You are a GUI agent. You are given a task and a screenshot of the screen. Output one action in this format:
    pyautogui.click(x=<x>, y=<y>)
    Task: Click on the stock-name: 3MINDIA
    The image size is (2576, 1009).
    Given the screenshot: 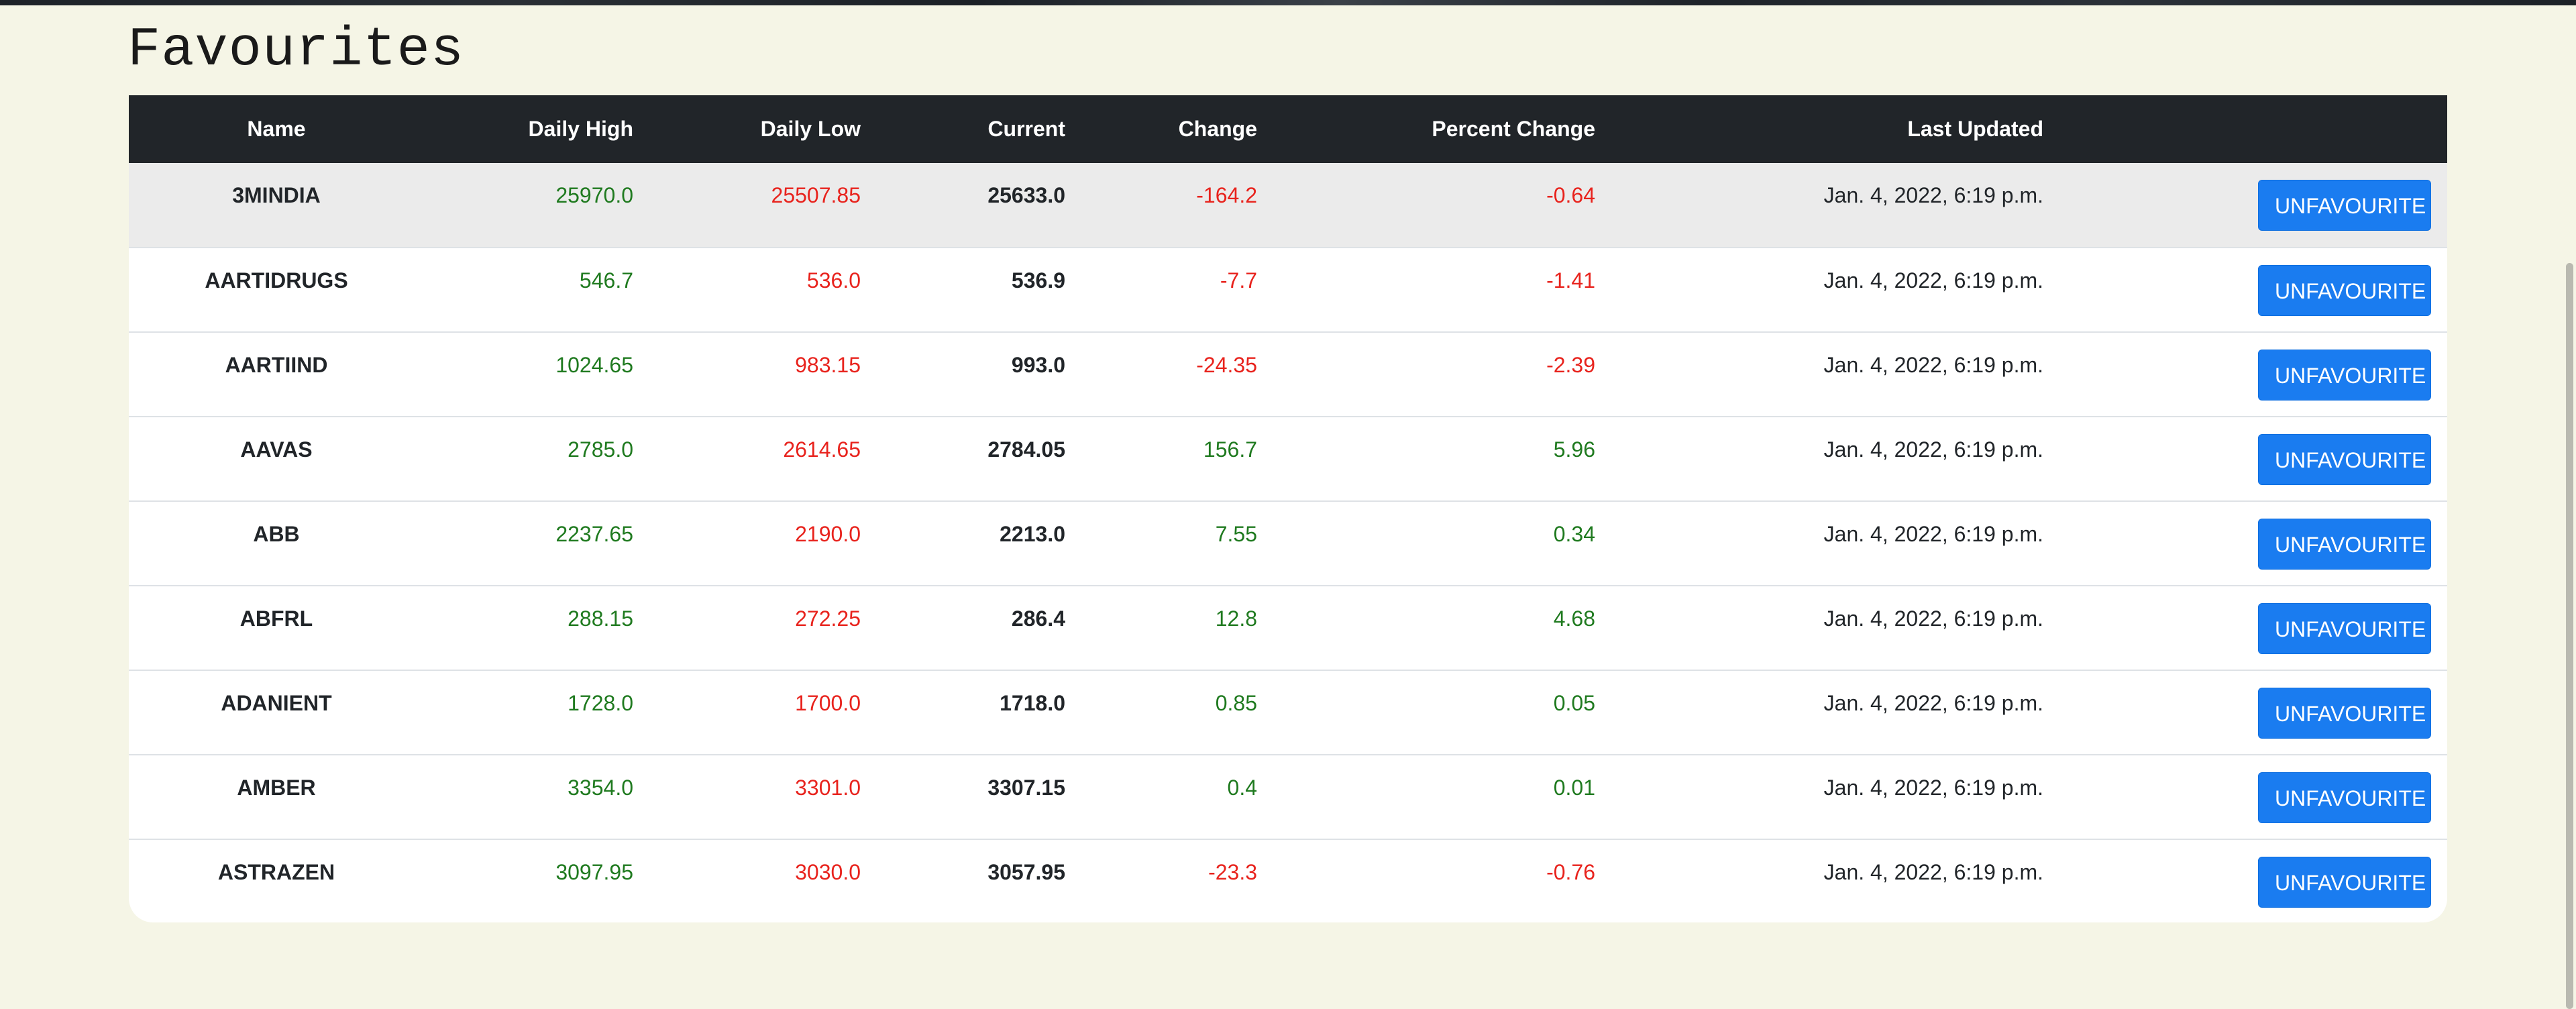 What is the action you would take?
    pyautogui.click(x=276, y=195)
    